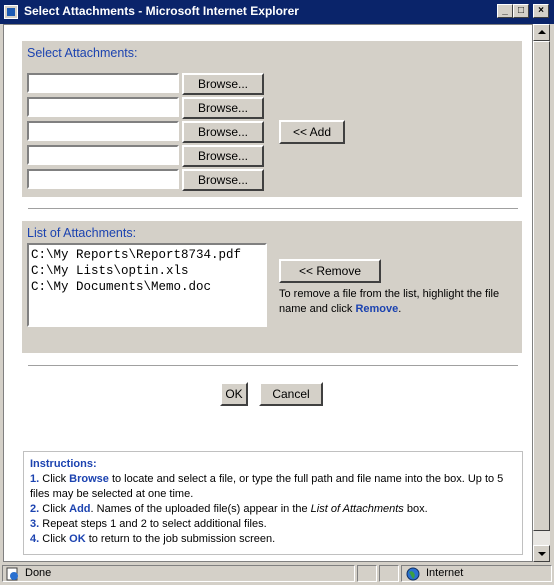 This screenshot has width=554, height=585. What do you see at coordinates (541, 286) in the screenshot?
I see `scroll-thumb` at bounding box center [541, 286].